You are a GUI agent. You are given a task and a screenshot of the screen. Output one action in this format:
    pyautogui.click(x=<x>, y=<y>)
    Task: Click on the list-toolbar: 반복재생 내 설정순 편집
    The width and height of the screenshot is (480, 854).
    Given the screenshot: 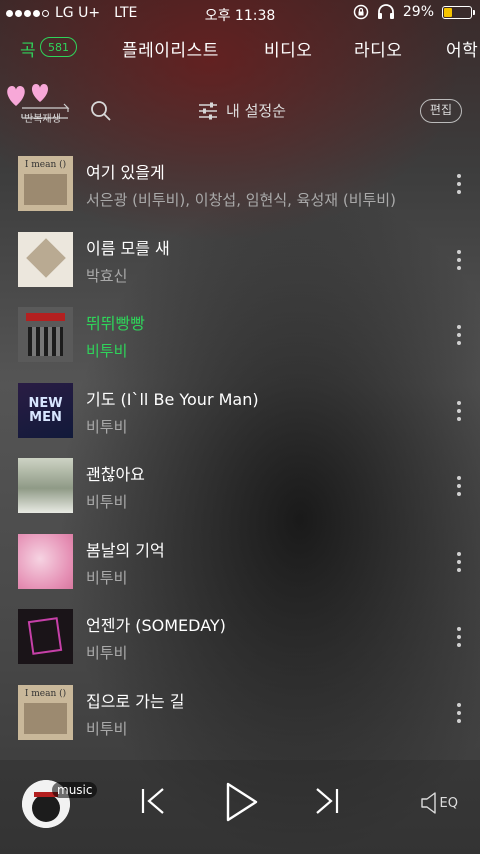 What is the action you would take?
    pyautogui.click(x=240, y=106)
    